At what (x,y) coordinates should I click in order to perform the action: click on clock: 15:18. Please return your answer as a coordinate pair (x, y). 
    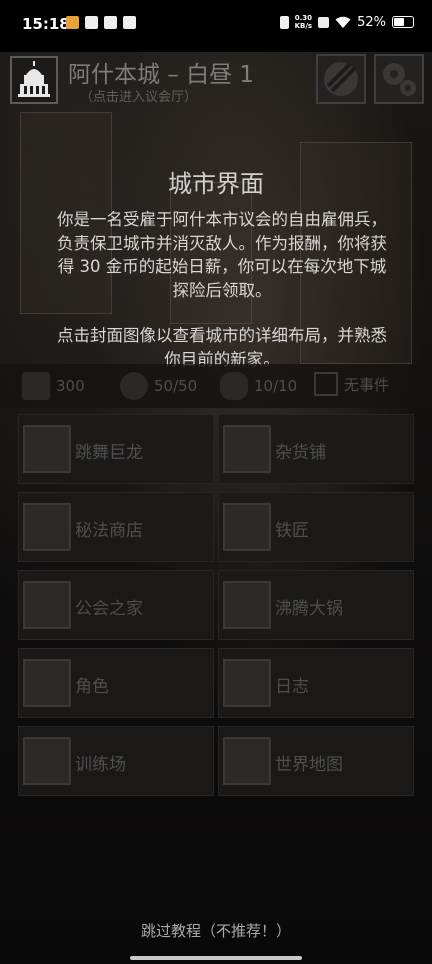
    Looking at the image, I should click on (46, 24).